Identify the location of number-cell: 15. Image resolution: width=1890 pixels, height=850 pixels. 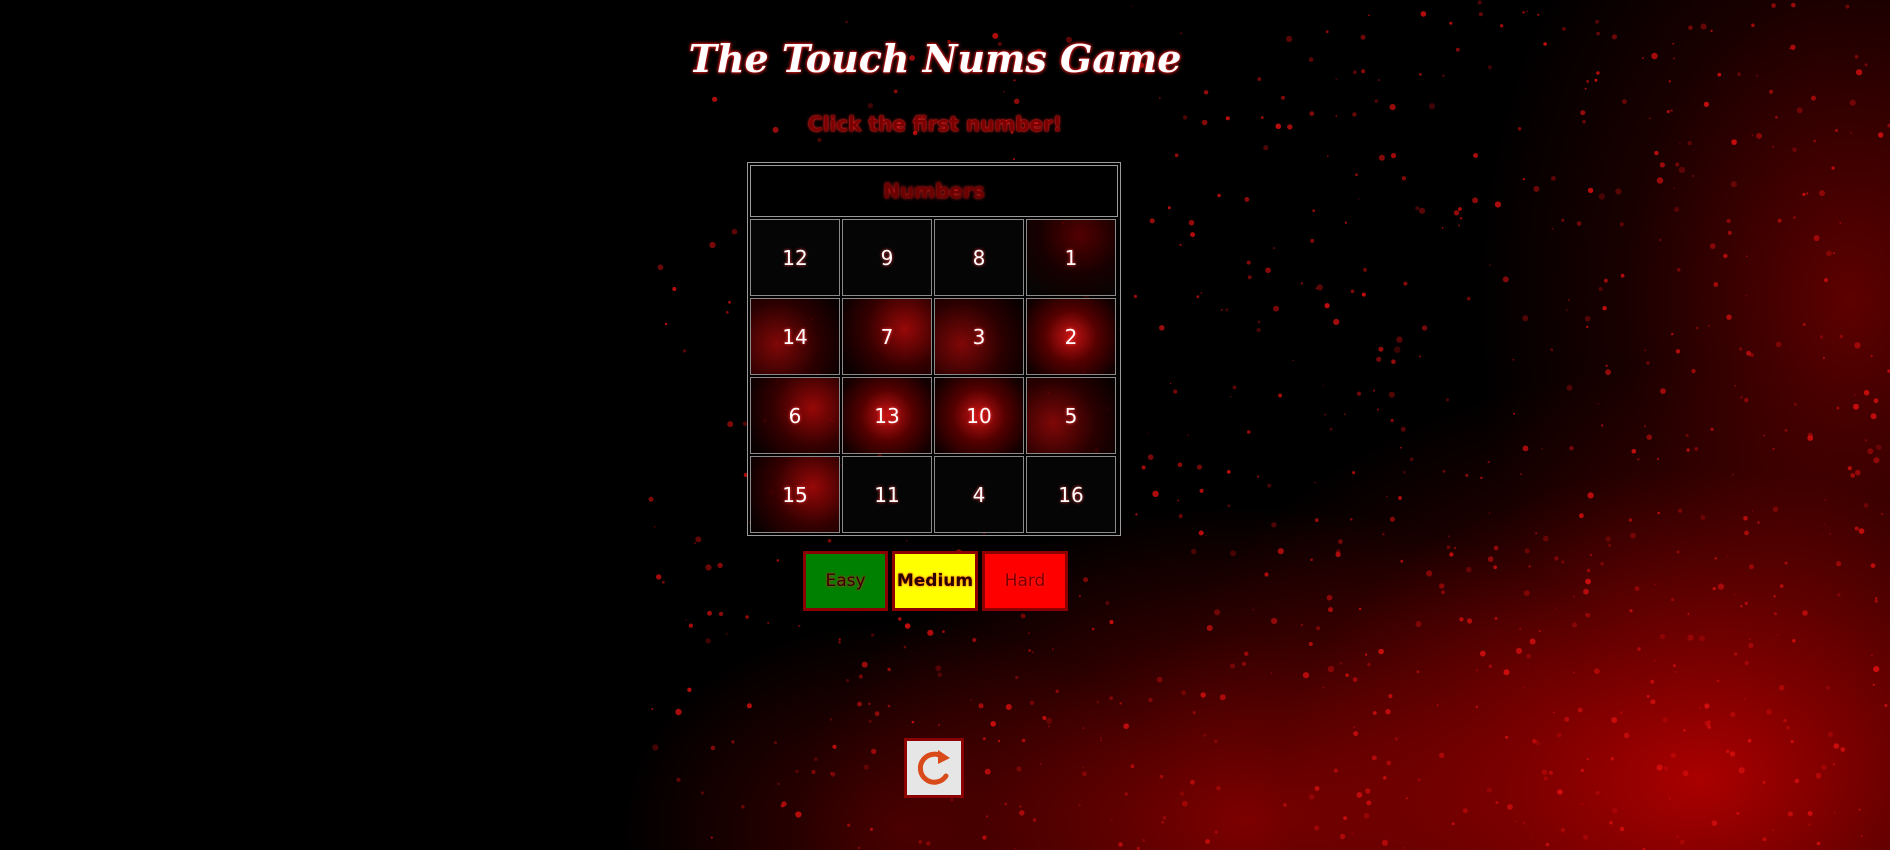
(795, 494).